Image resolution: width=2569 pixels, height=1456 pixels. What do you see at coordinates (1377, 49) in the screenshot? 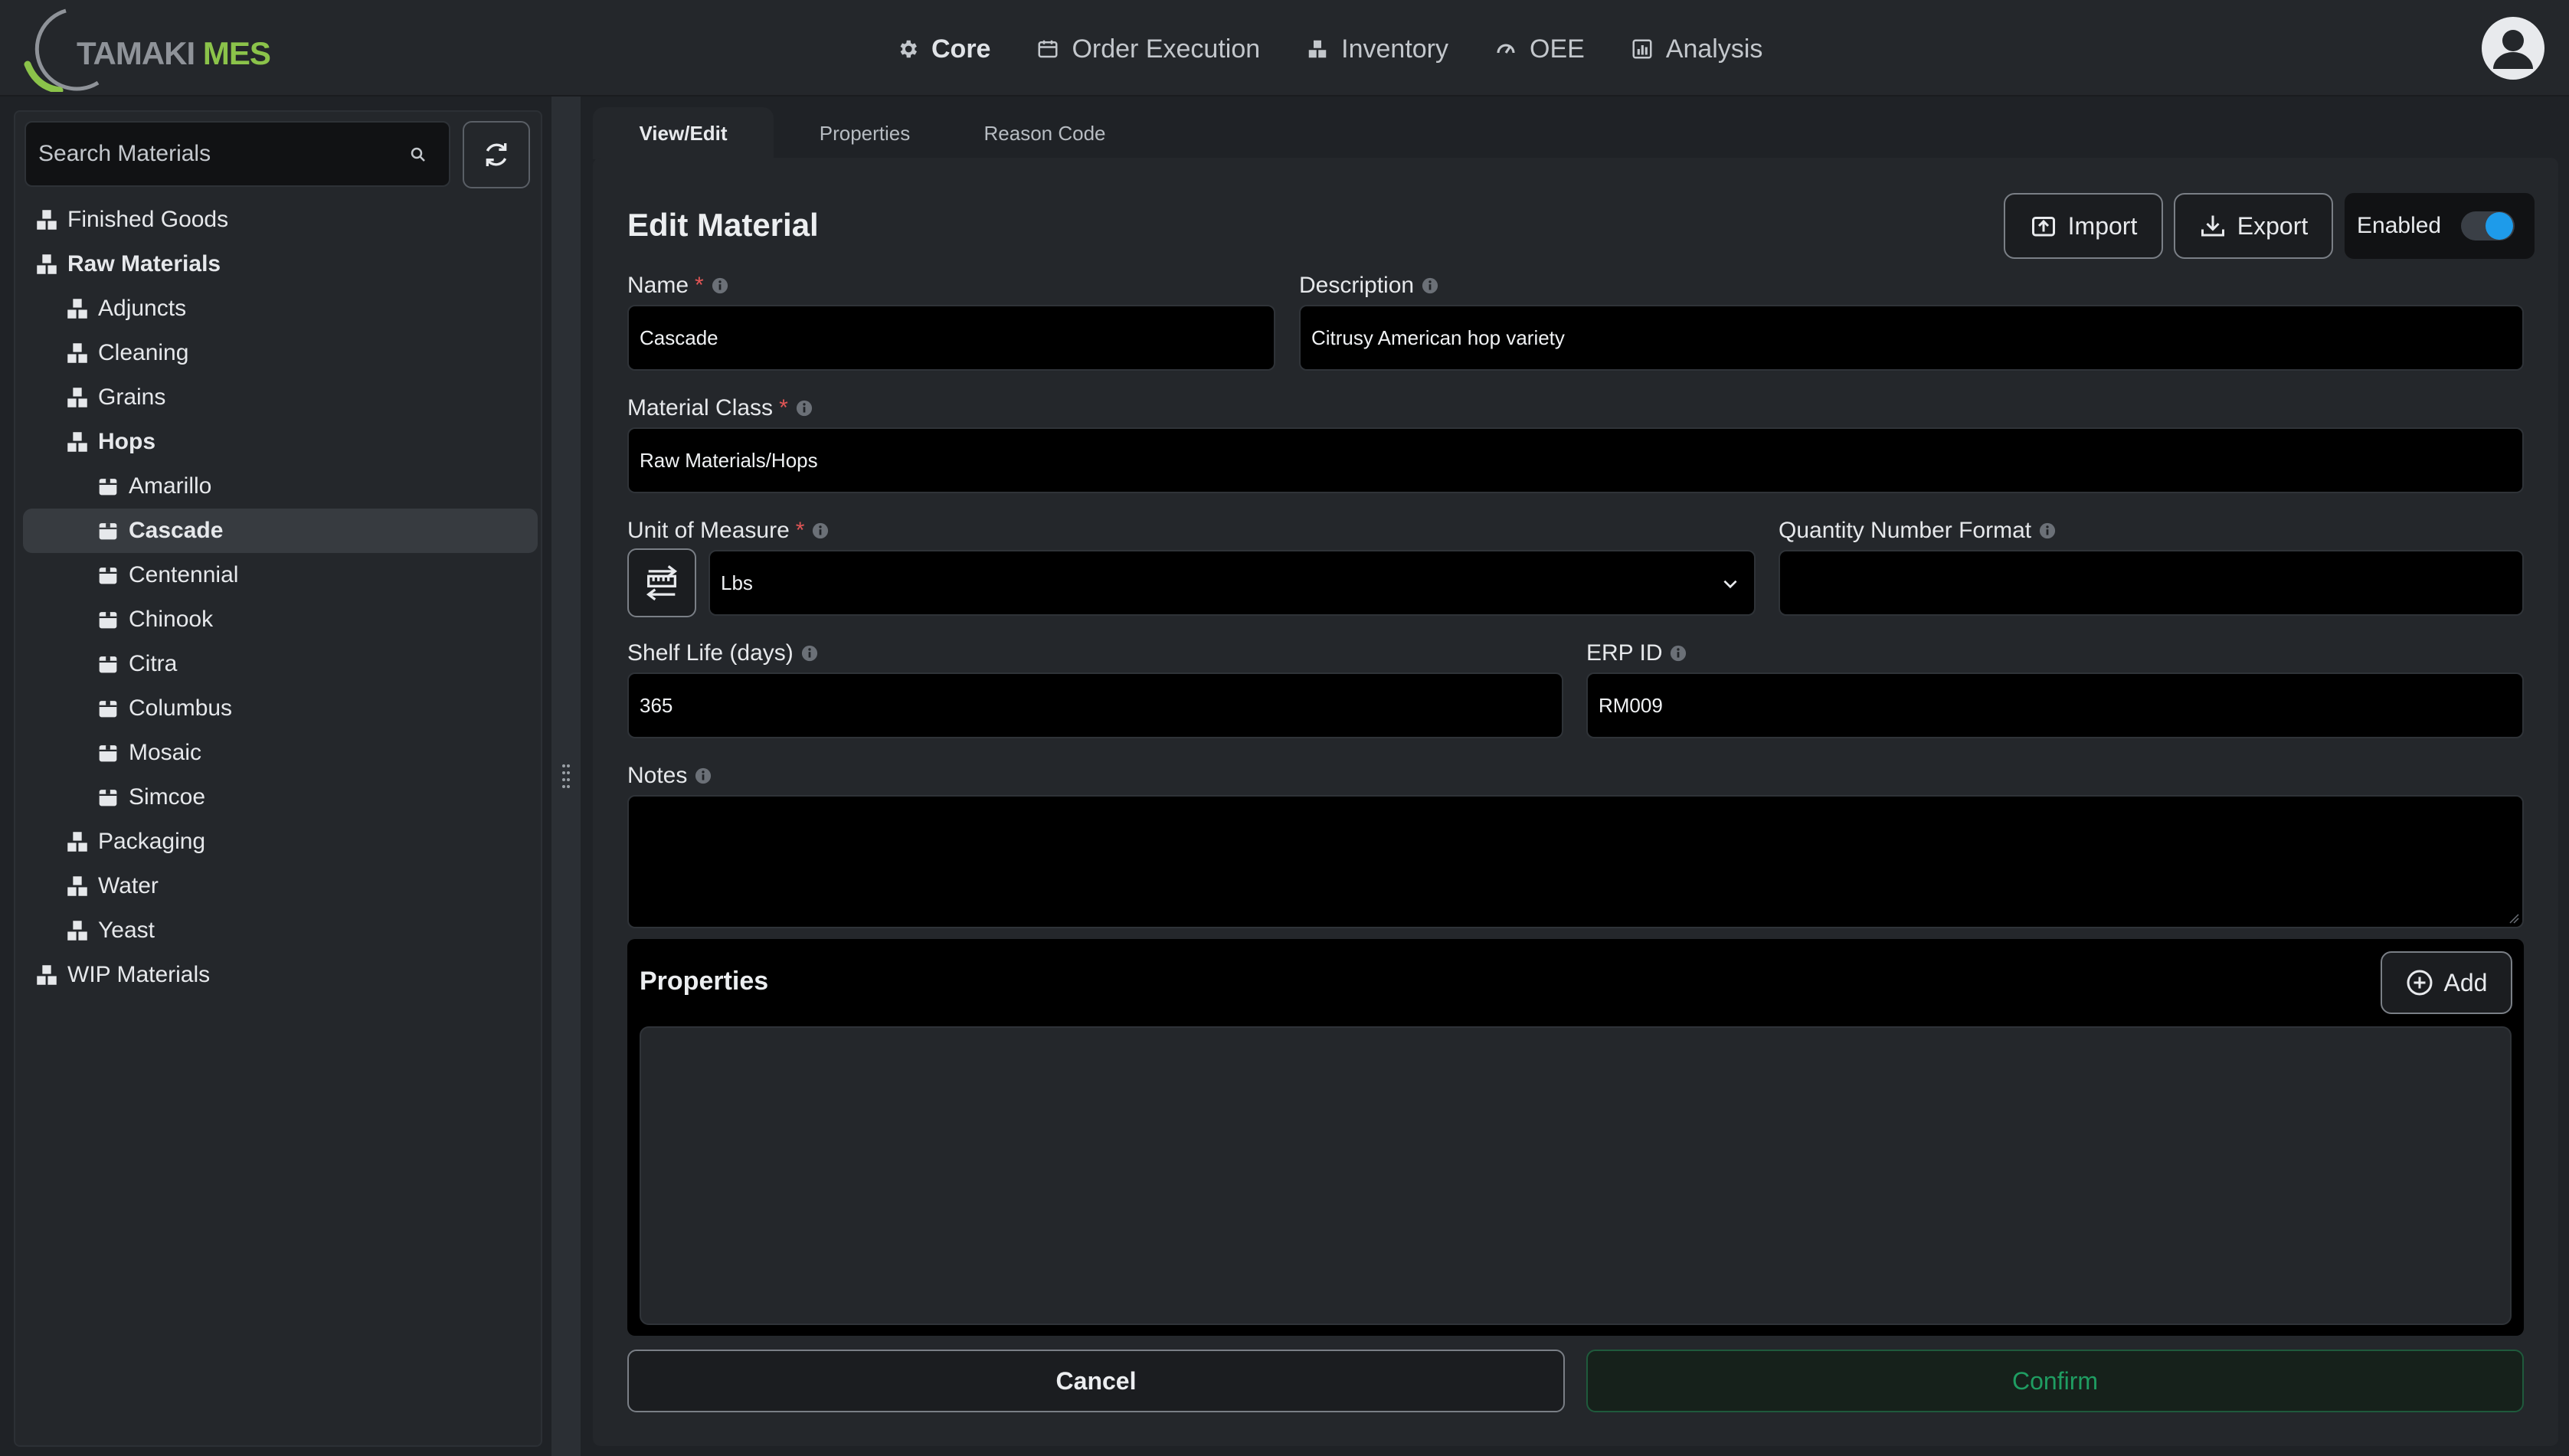
I see `nav-inventory: Inventory` at bounding box center [1377, 49].